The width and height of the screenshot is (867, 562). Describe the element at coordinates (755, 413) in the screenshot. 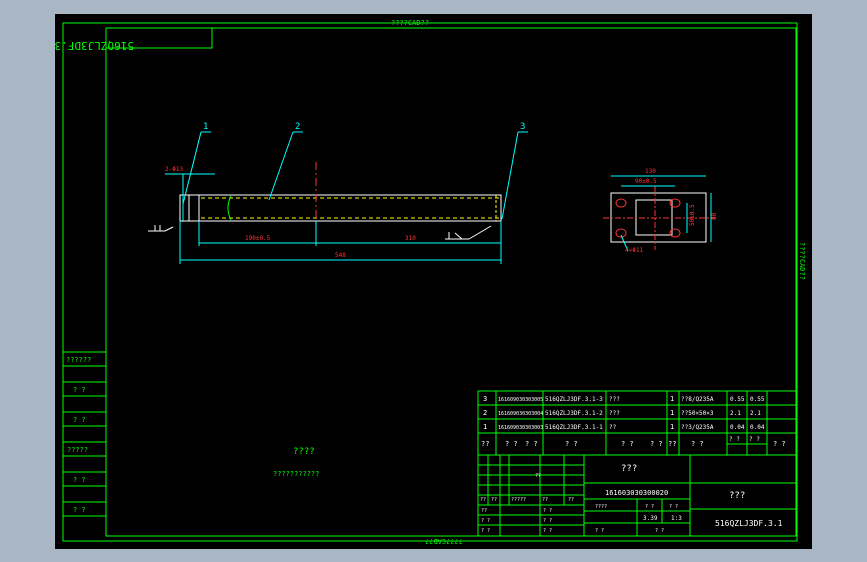

I see `bom-row-1-w2: 2.1` at that location.